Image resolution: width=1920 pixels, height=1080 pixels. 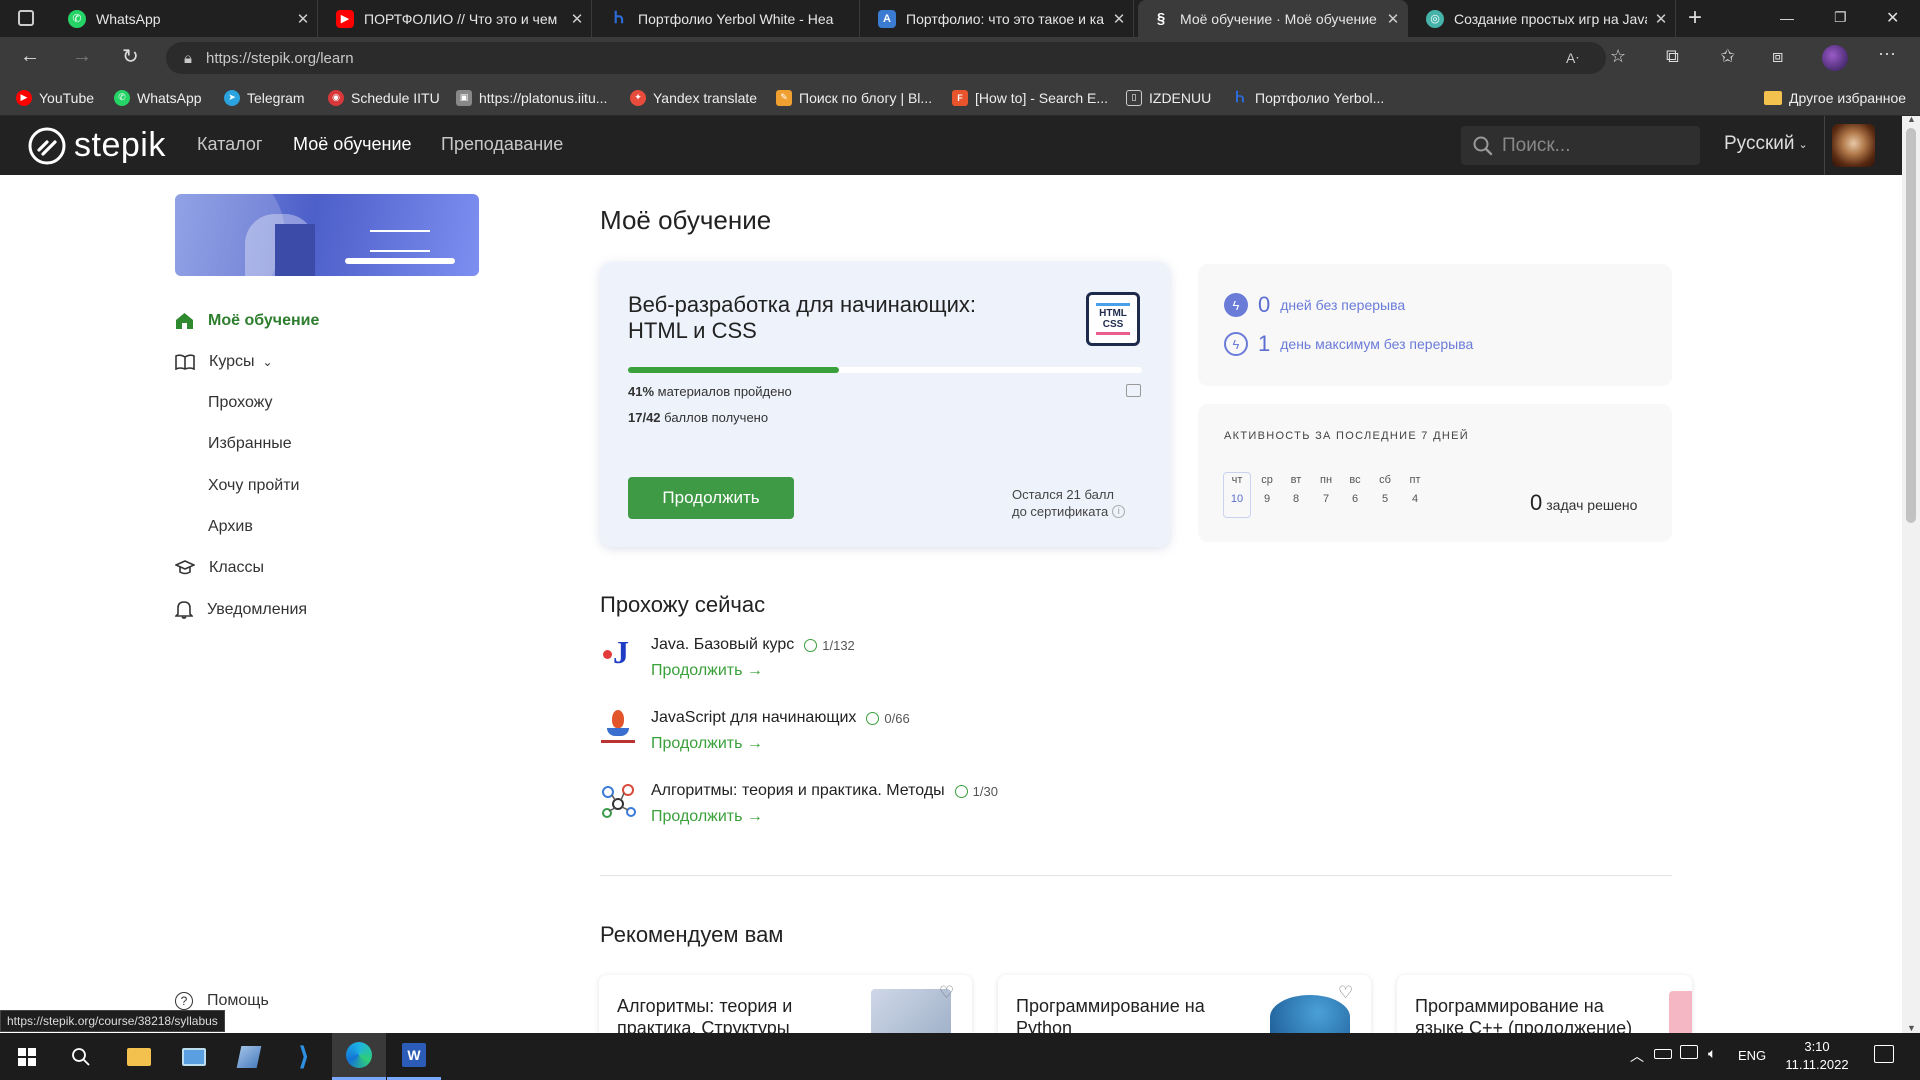 What do you see at coordinates (229, 144) in the screenshot?
I see `nav-catalog: Каталог` at bounding box center [229, 144].